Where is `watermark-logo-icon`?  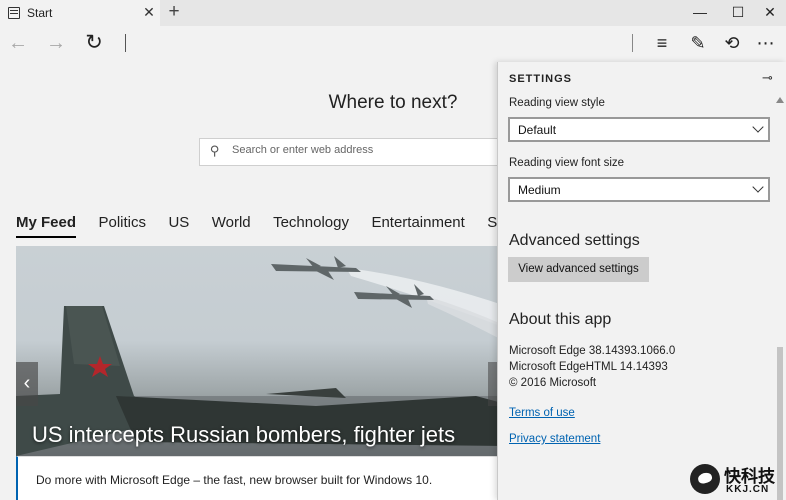 watermark-logo-icon is located at coordinates (705, 479).